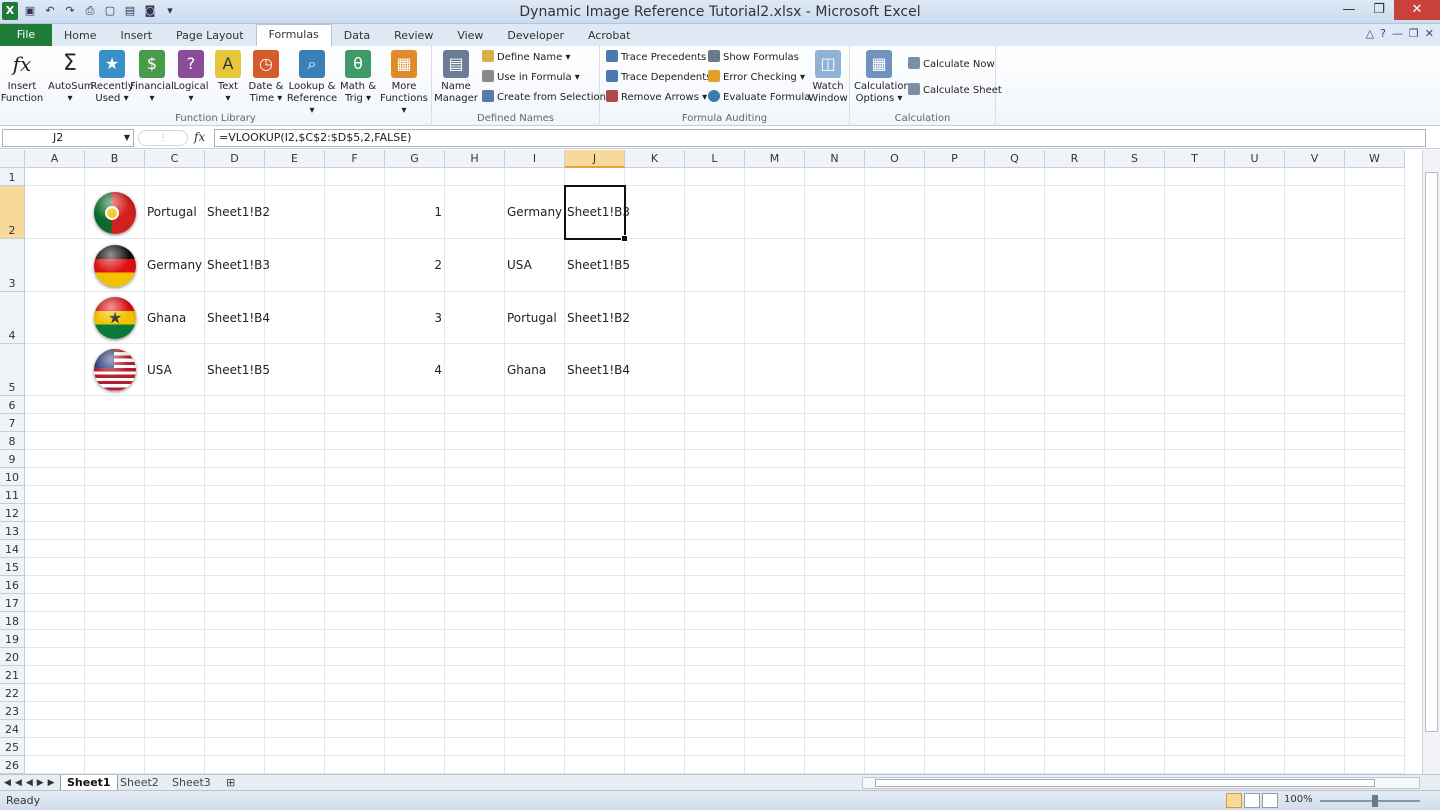  Describe the element at coordinates (535, 405) in the screenshot. I see `cell-i6` at that location.